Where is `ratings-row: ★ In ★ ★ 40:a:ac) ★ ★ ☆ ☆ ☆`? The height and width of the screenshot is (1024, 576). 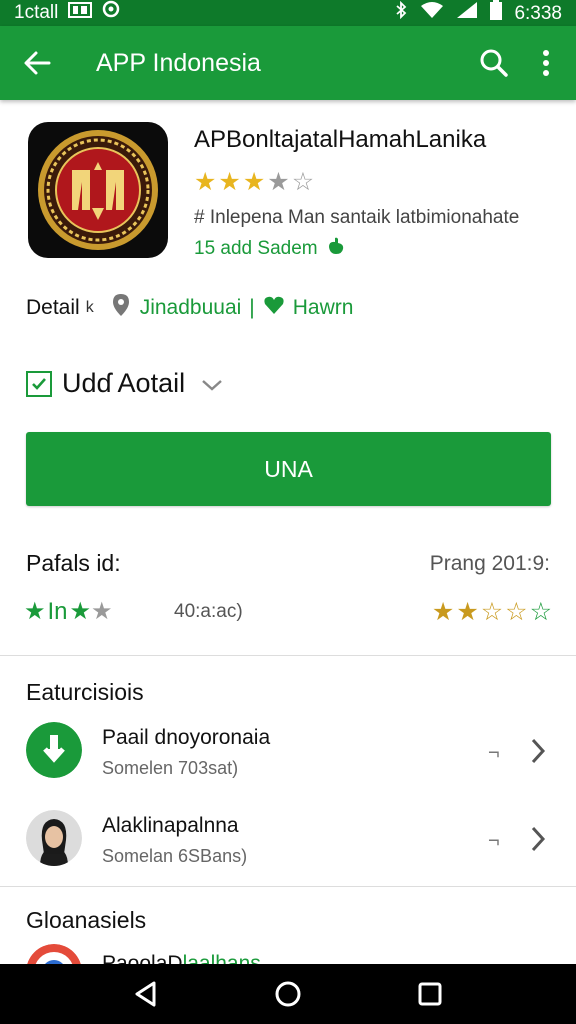 ratings-row: ★ In ★ ★ 40:a:ac) ★ ★ ☆ ☆ ☆ is located at coordinates (288, 613).